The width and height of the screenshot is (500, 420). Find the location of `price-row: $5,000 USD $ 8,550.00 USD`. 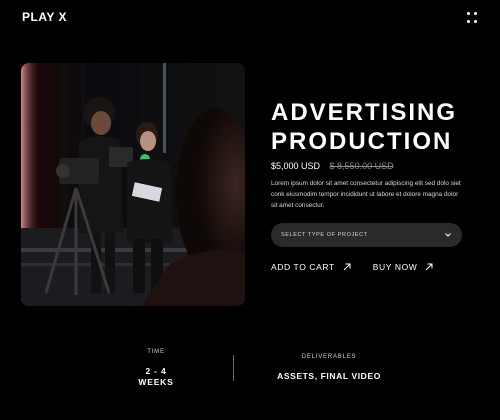

price-row: $5,000 USD $ 8,550.00 USD is located at coordinates (332, 166).